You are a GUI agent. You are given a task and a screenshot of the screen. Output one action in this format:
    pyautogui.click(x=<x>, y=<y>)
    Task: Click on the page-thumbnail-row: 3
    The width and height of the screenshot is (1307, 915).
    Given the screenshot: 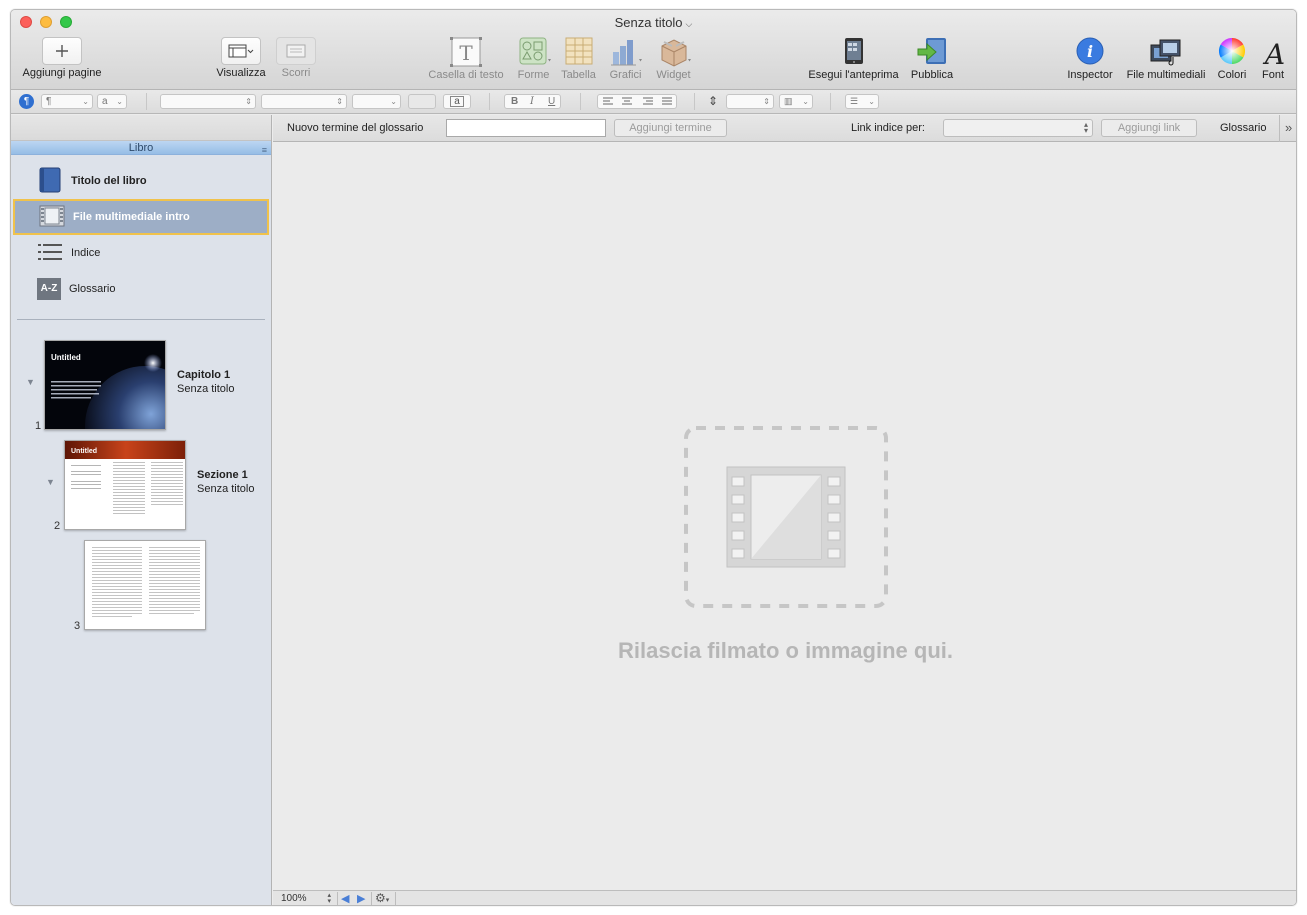 What is the action you would take?
    pyautogui.click(x=141, y=586)
    